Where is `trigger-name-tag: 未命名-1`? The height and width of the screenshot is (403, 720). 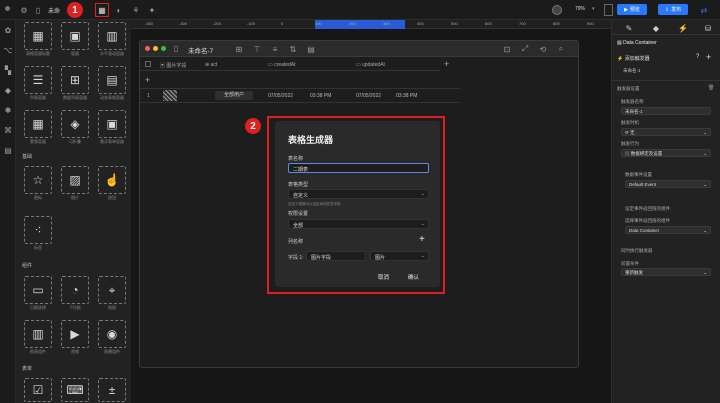
trigger-name-tag: 未命名-1 is located at coordinates (632, 71).